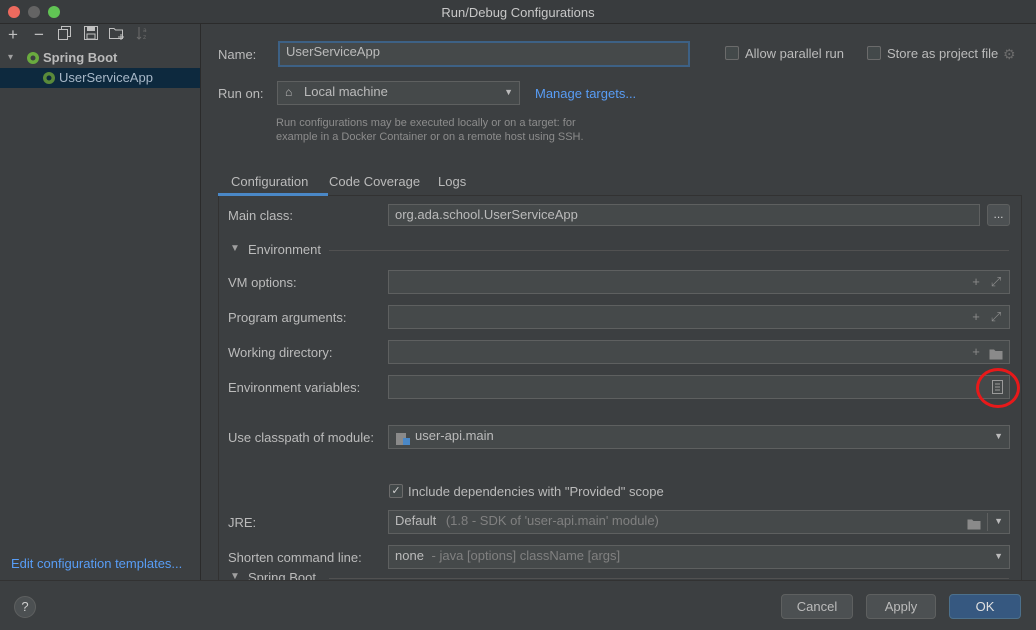 The width and height of the screenshot is (1036, 630). Describe the element at coordinates (452, 181) in the screenshot. I see `tab-logs: Logs` at that location.